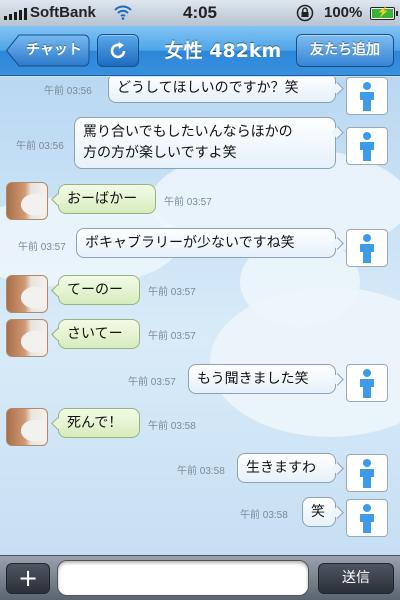  What do you see at coordinates (188, 132) in the screenshot?
I see `message-text-line: 罵り合いでもしたいんならほかの` at bounding box center [188, 132].